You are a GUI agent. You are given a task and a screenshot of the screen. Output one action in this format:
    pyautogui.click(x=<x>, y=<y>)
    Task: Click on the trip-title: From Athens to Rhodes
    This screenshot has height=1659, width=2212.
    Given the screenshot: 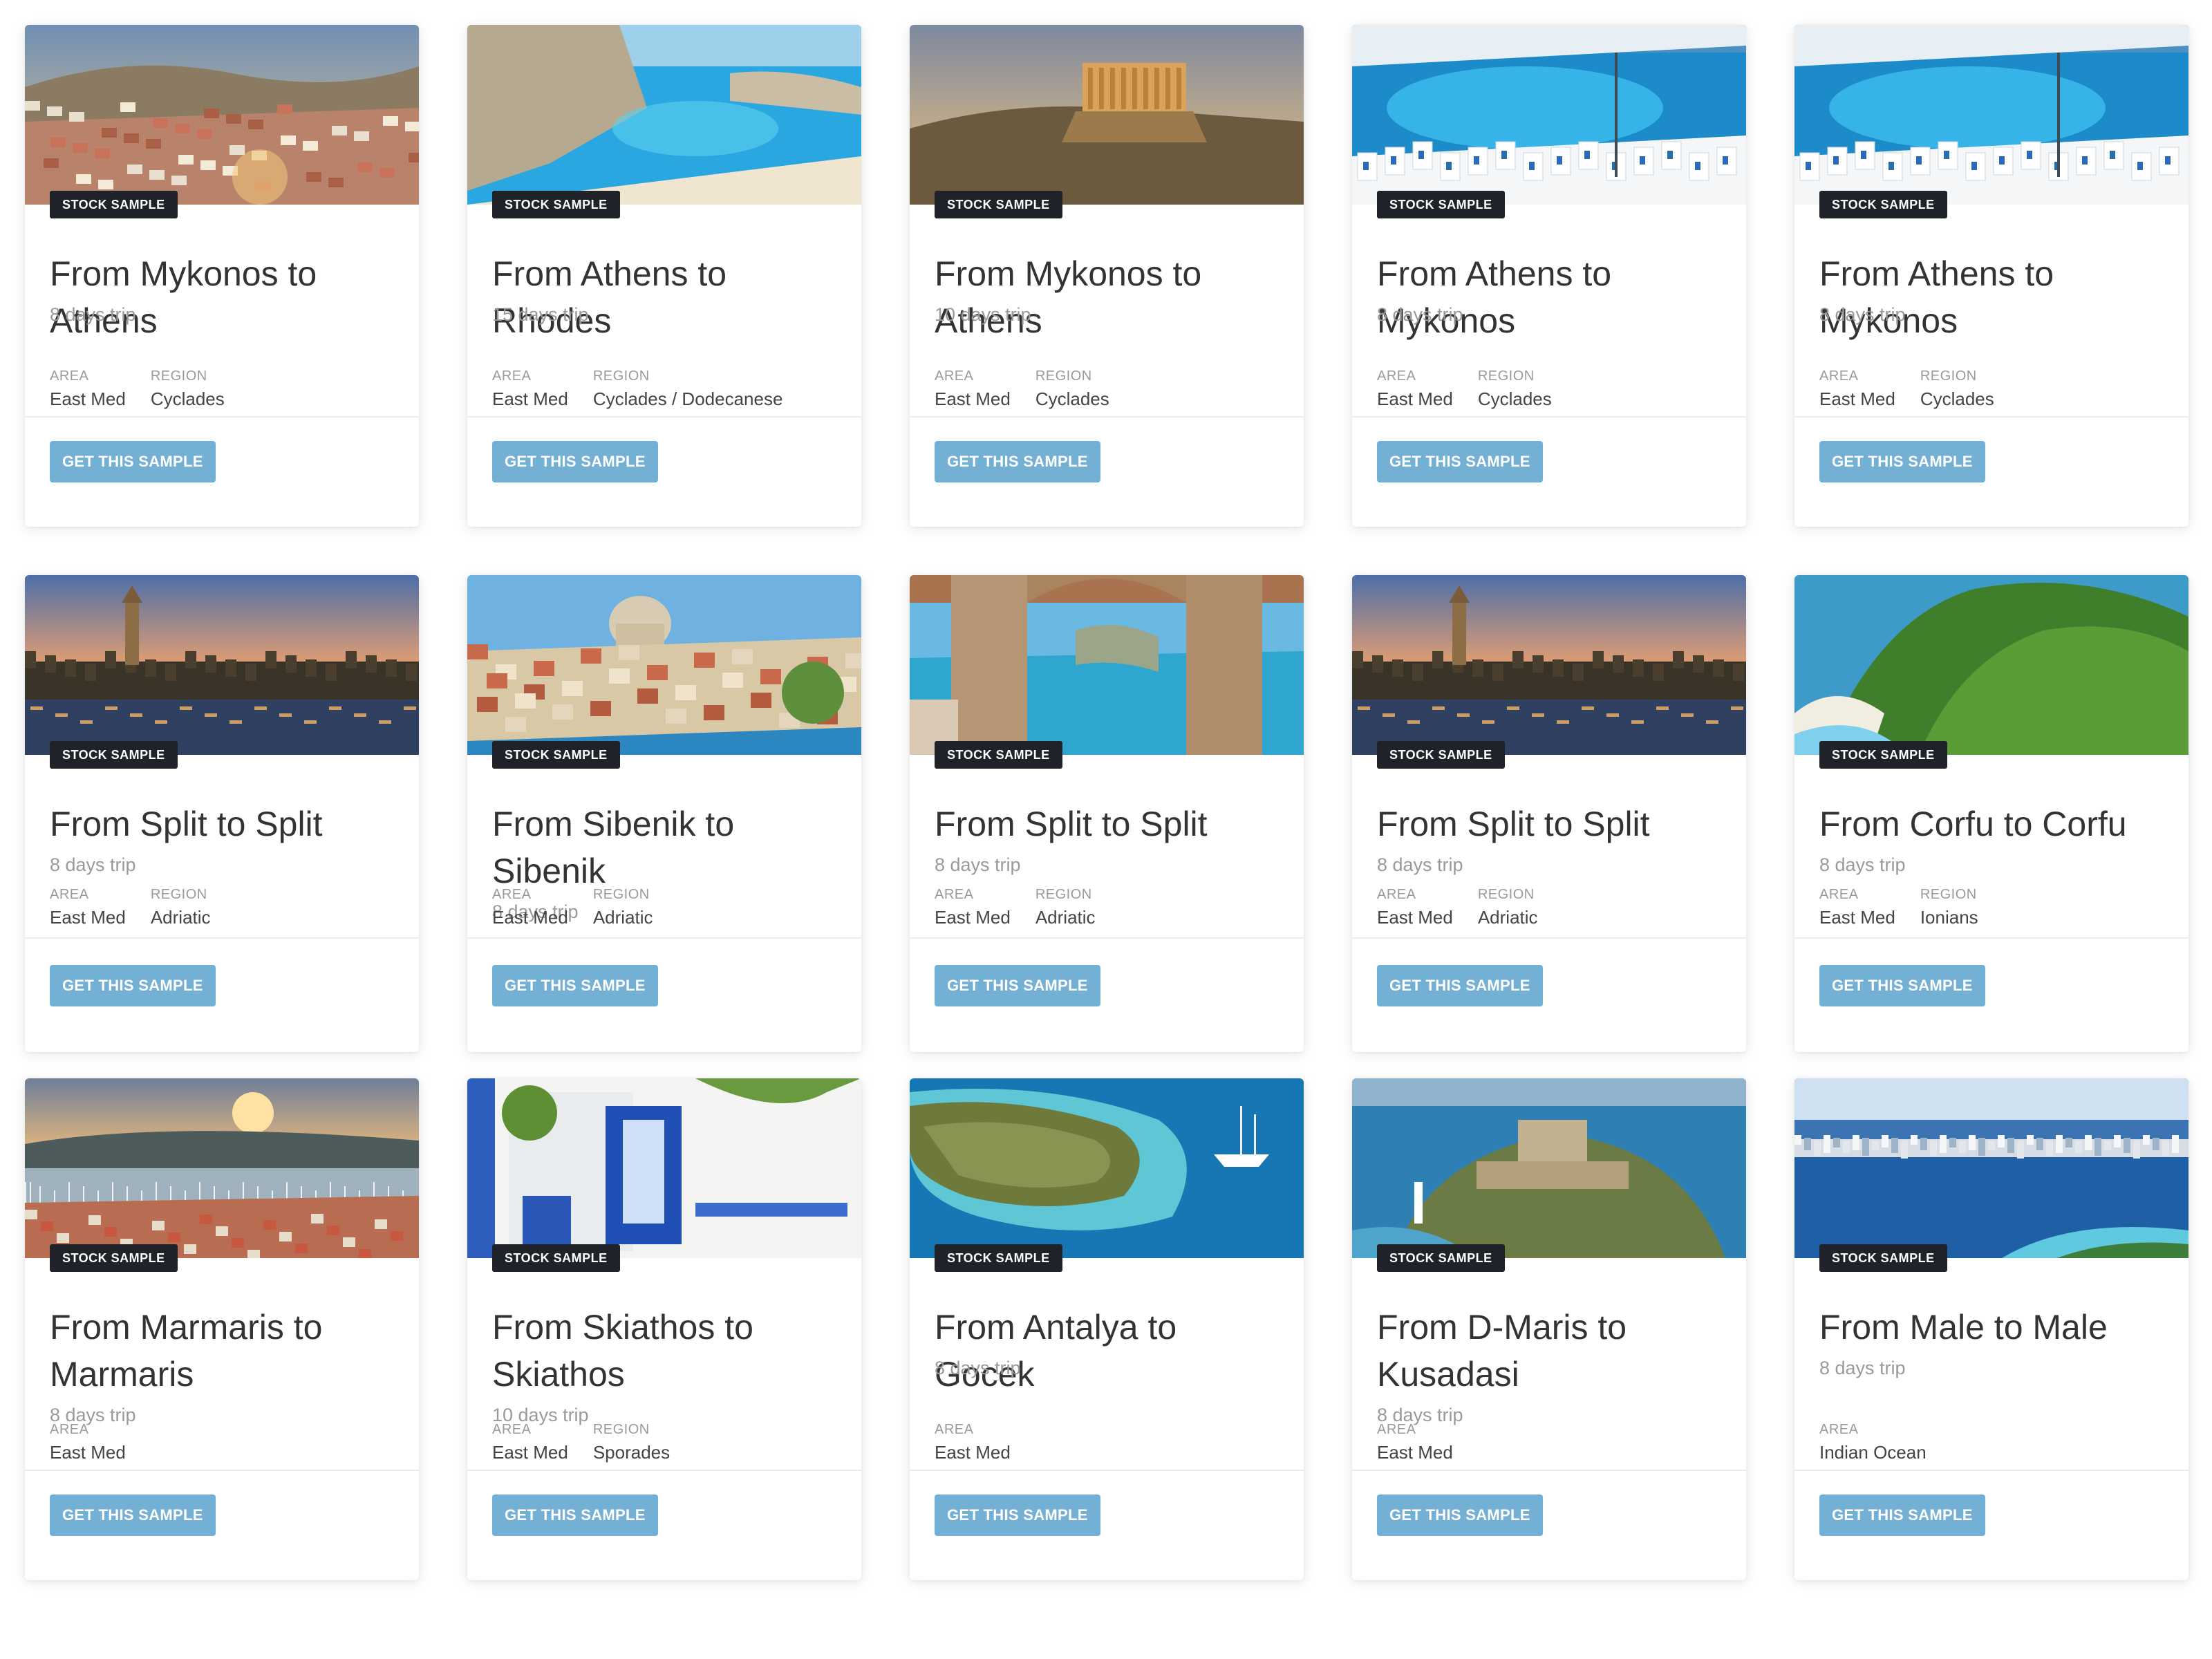 What is the action you would take?
    pyautogui.click(x=667, y=297)
    